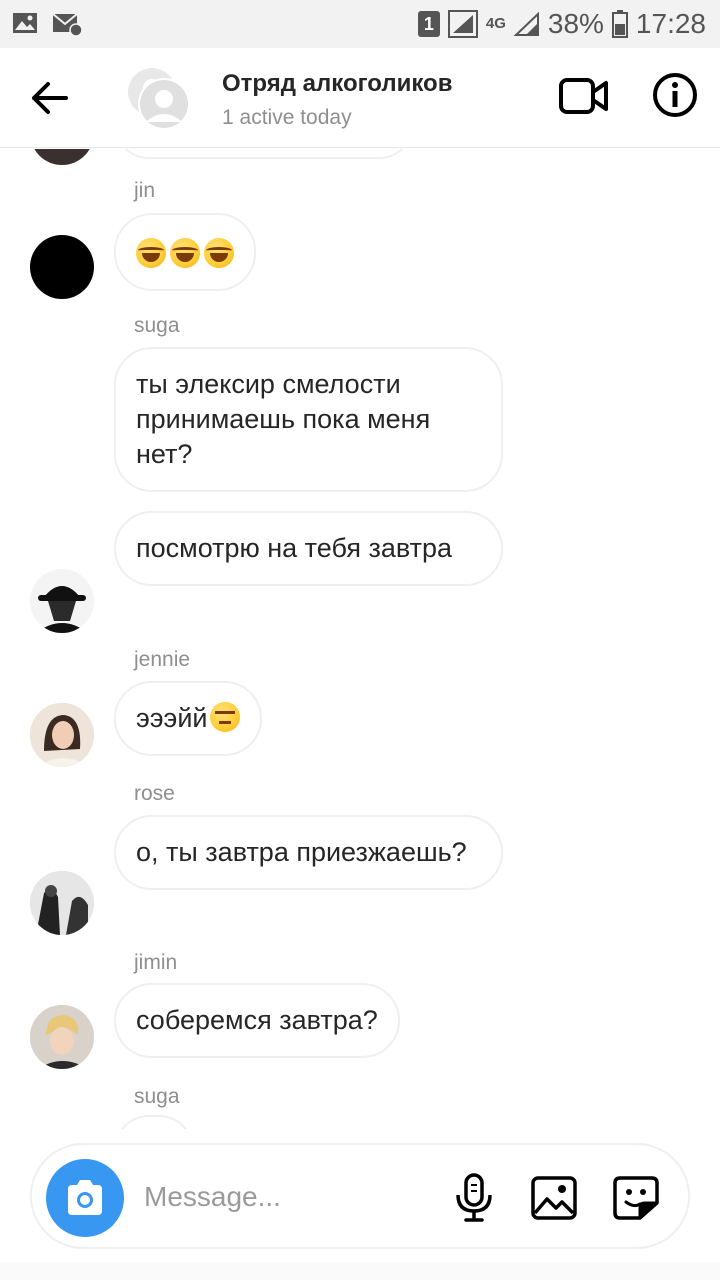  What do you see at coordinates (360, 24) in the screenshot?
I see `status-bar: 1 4G 38% 17:28` at bounding box center [360, 24].